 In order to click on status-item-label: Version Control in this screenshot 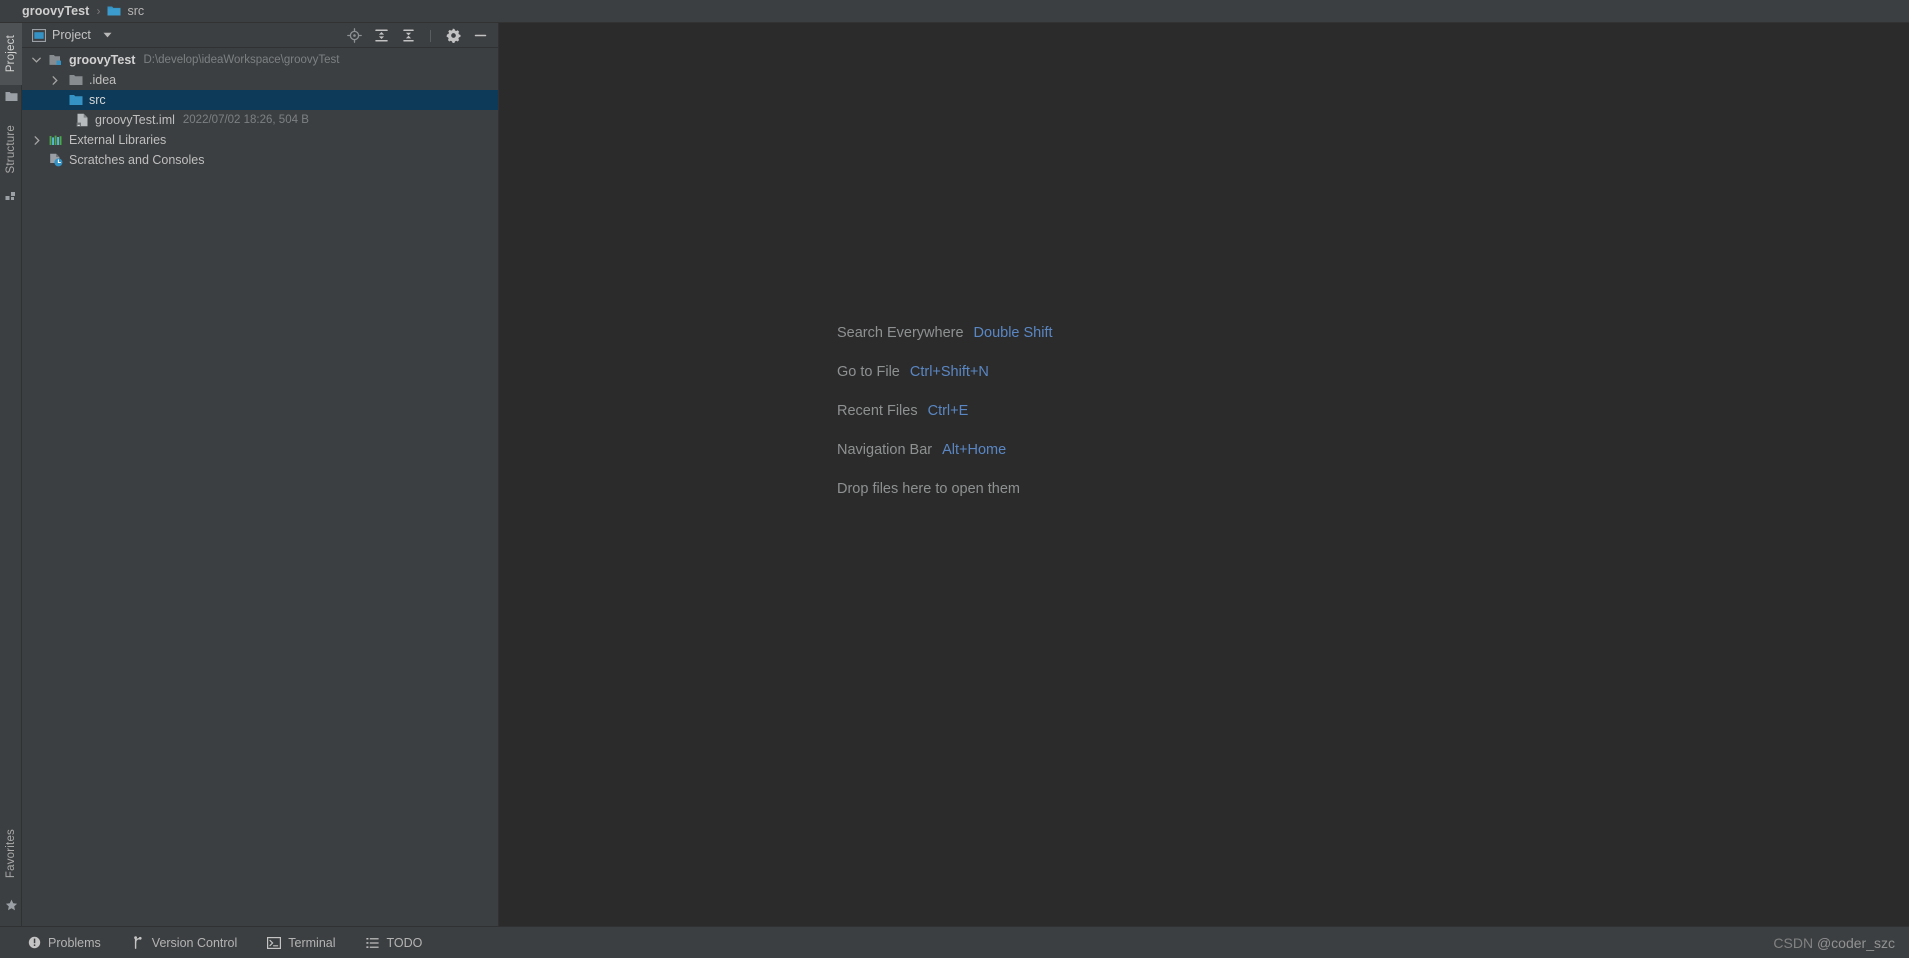, I will do `click(194, 942)`.